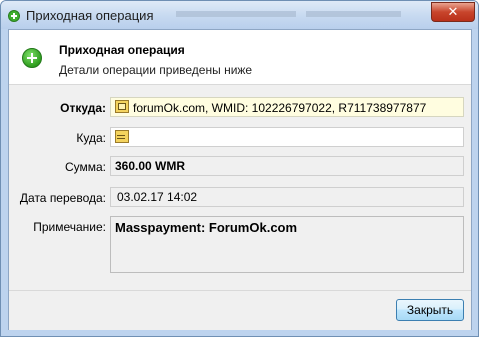 The width and height of the screenshot is (479, 337). Describe the element at coordinates (122, 137) in the screenshot. I see `contact-card-icon` at that location.